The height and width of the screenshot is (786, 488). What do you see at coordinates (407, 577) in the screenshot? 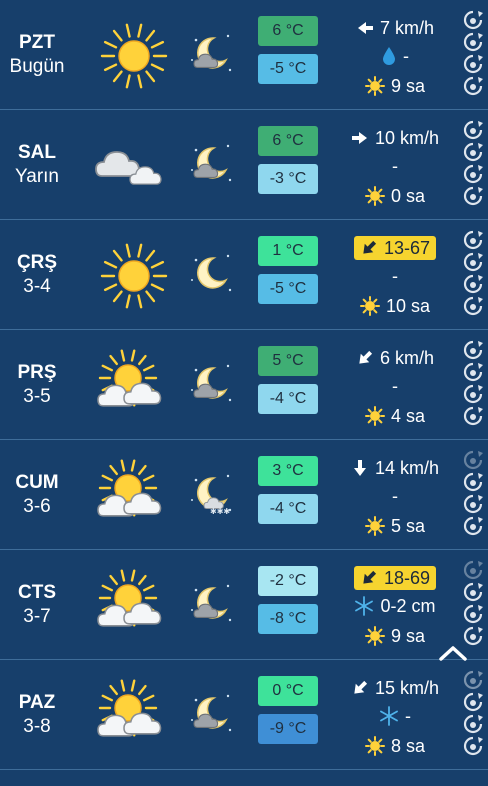
I see `wind-value: 18-69` at bounding box center [407, 577].